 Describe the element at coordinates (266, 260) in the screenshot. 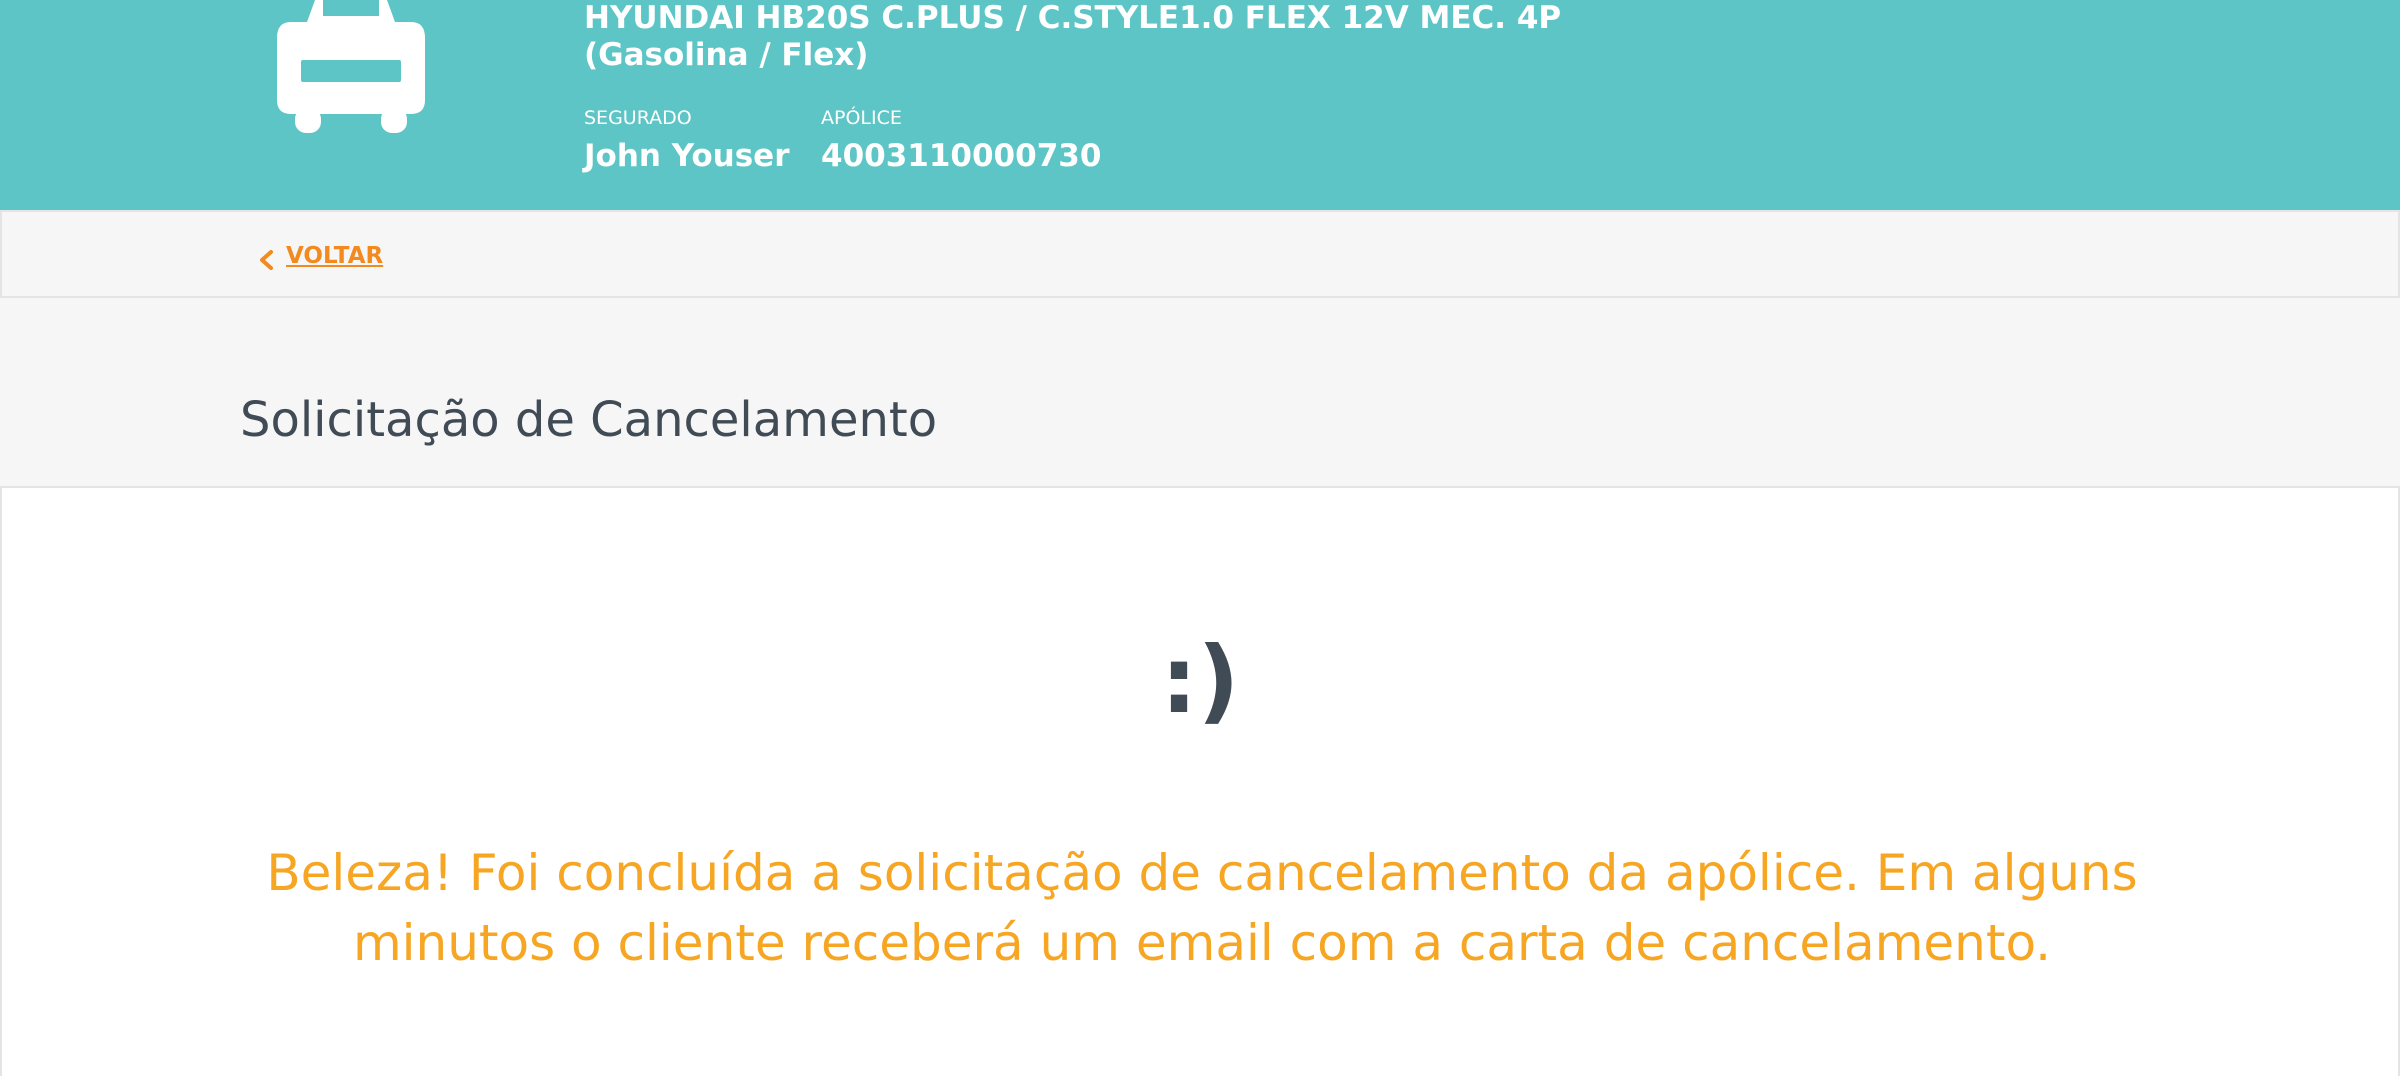

I see `chevron-left-icon` at that location.